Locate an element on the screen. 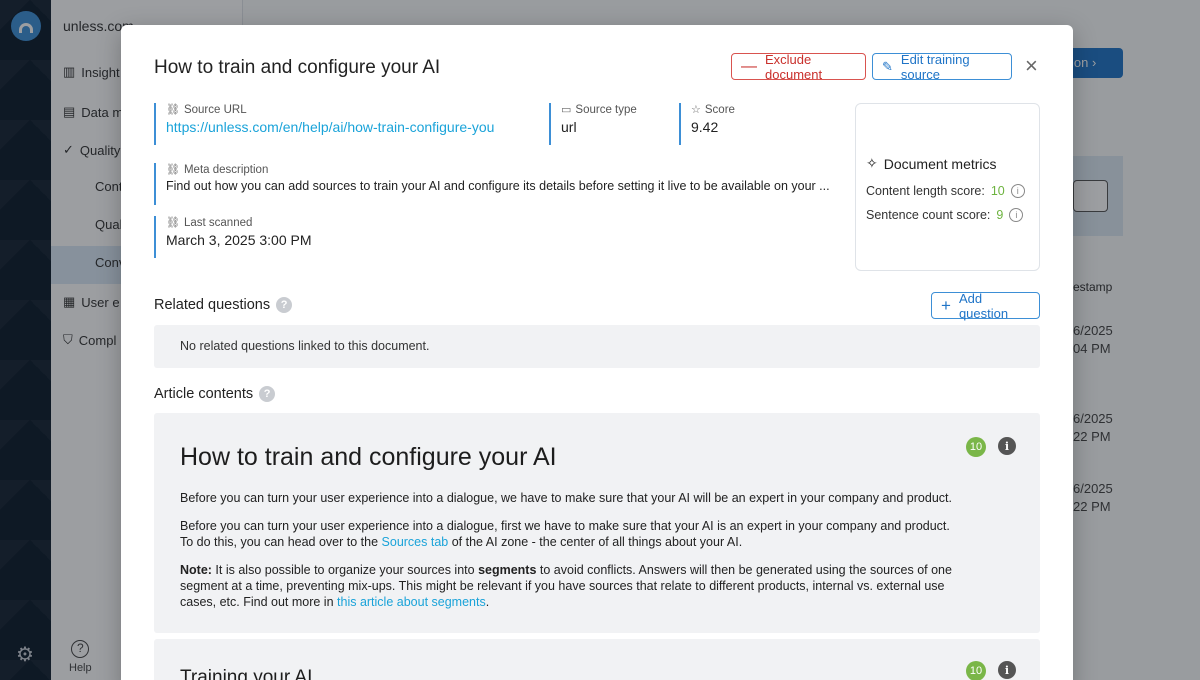 Image resolution: width=1200 pixels, height=680 pixels. article-title: How to train and configure your AI is located at coordinates (368, 457).